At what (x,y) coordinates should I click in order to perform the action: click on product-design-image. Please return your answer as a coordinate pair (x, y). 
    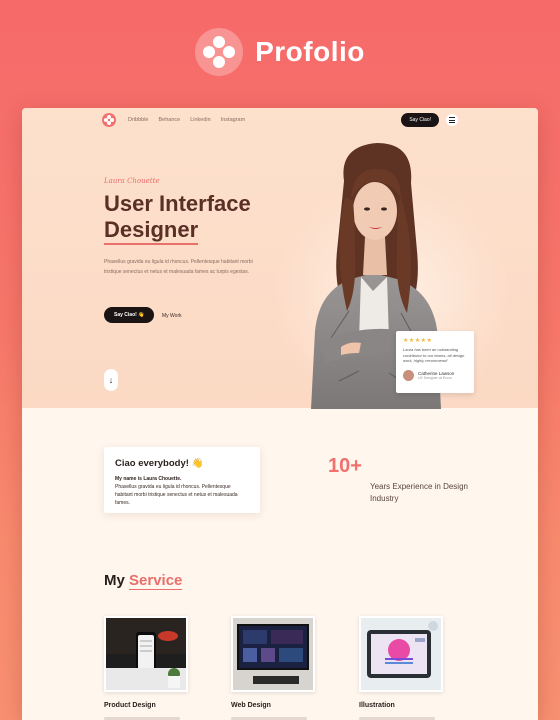
    Looking at the image, I should click on (146, 654).